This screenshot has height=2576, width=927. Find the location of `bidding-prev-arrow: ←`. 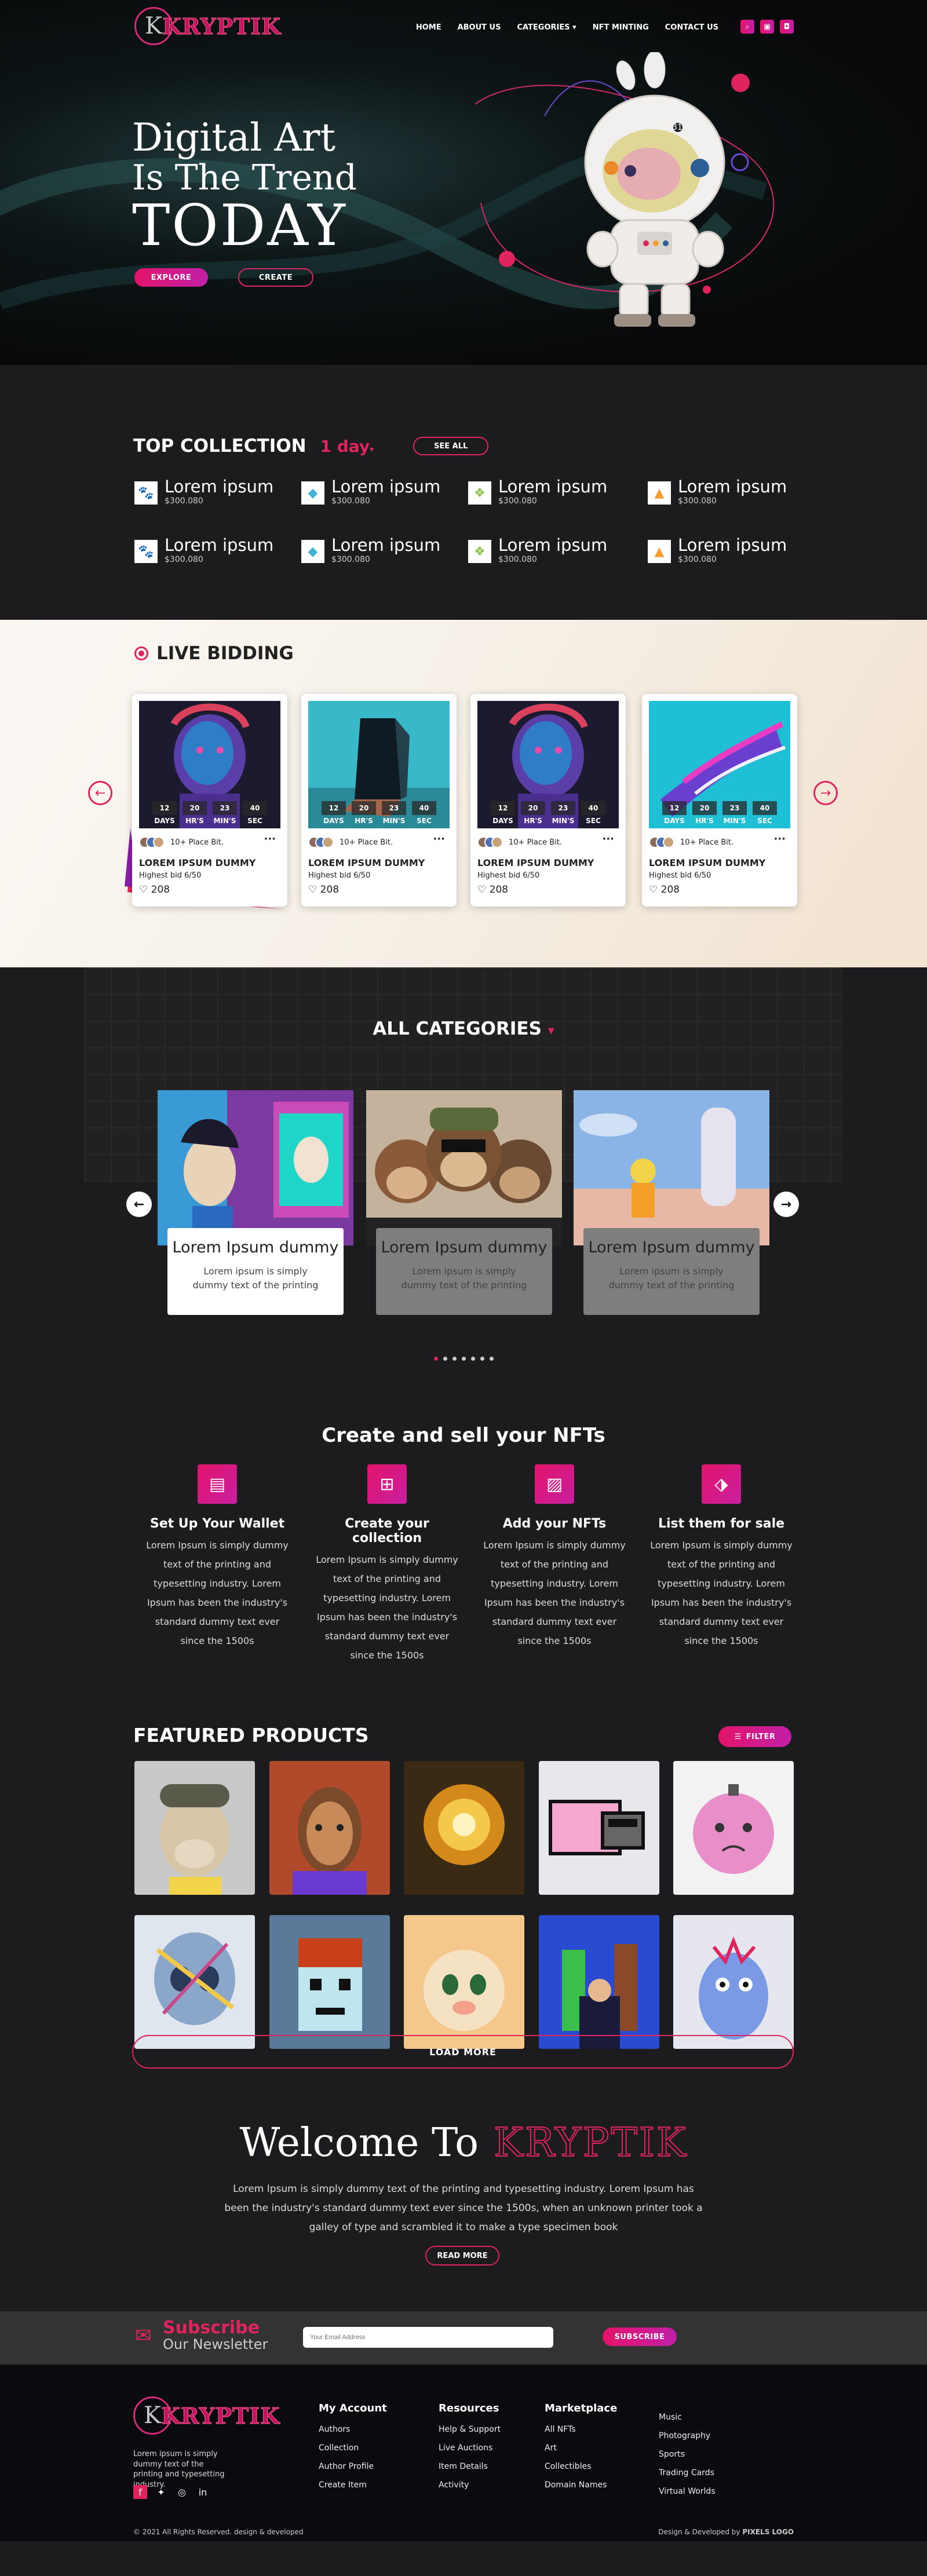

bidding-prev-arrow: ← is located at coordinates (100, 793).